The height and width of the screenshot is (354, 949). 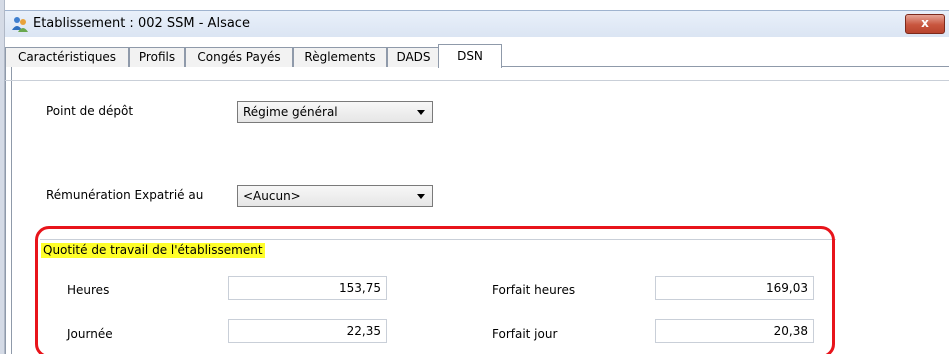 What do you see at coordinates (477, 80) in the screenshot?
I see `panel-top-divider` at bounding box center [477, 80].